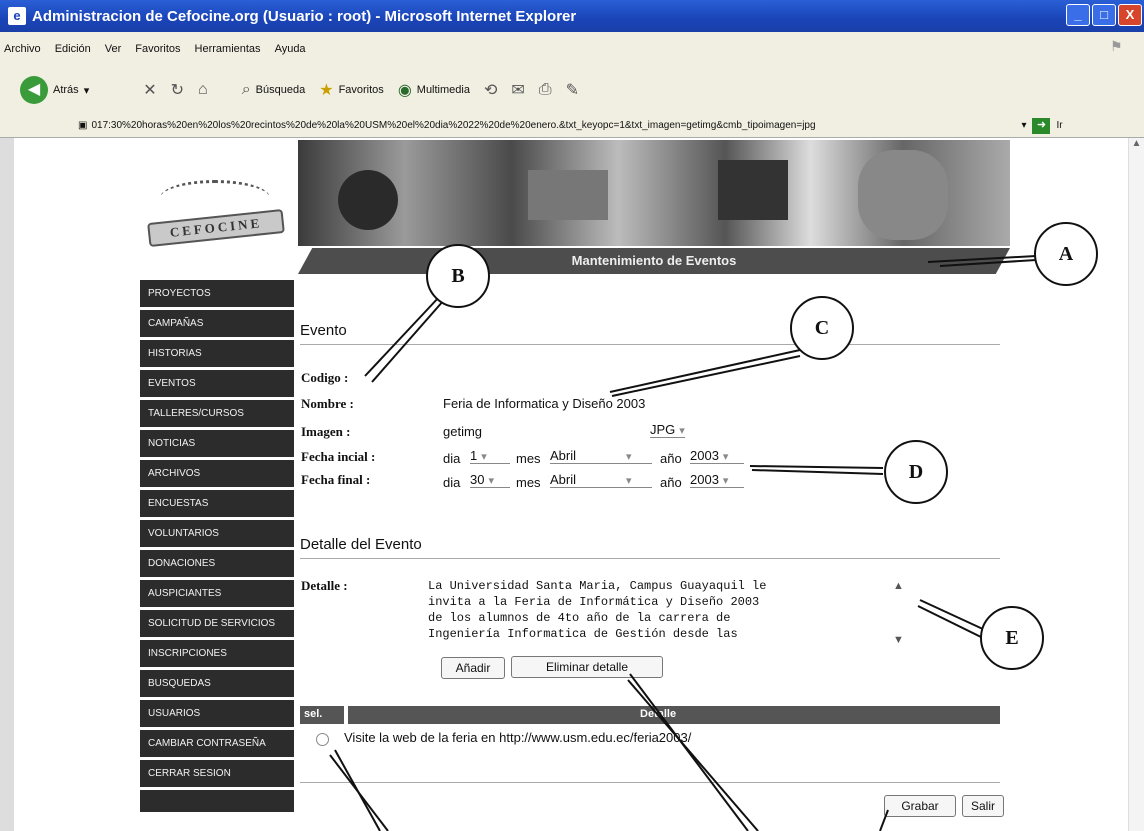 The height and width of the screenshot is (831, 1144). I want to click on nombre-field: Feria de Informatica y Diseño 2003, so click(544, 403).